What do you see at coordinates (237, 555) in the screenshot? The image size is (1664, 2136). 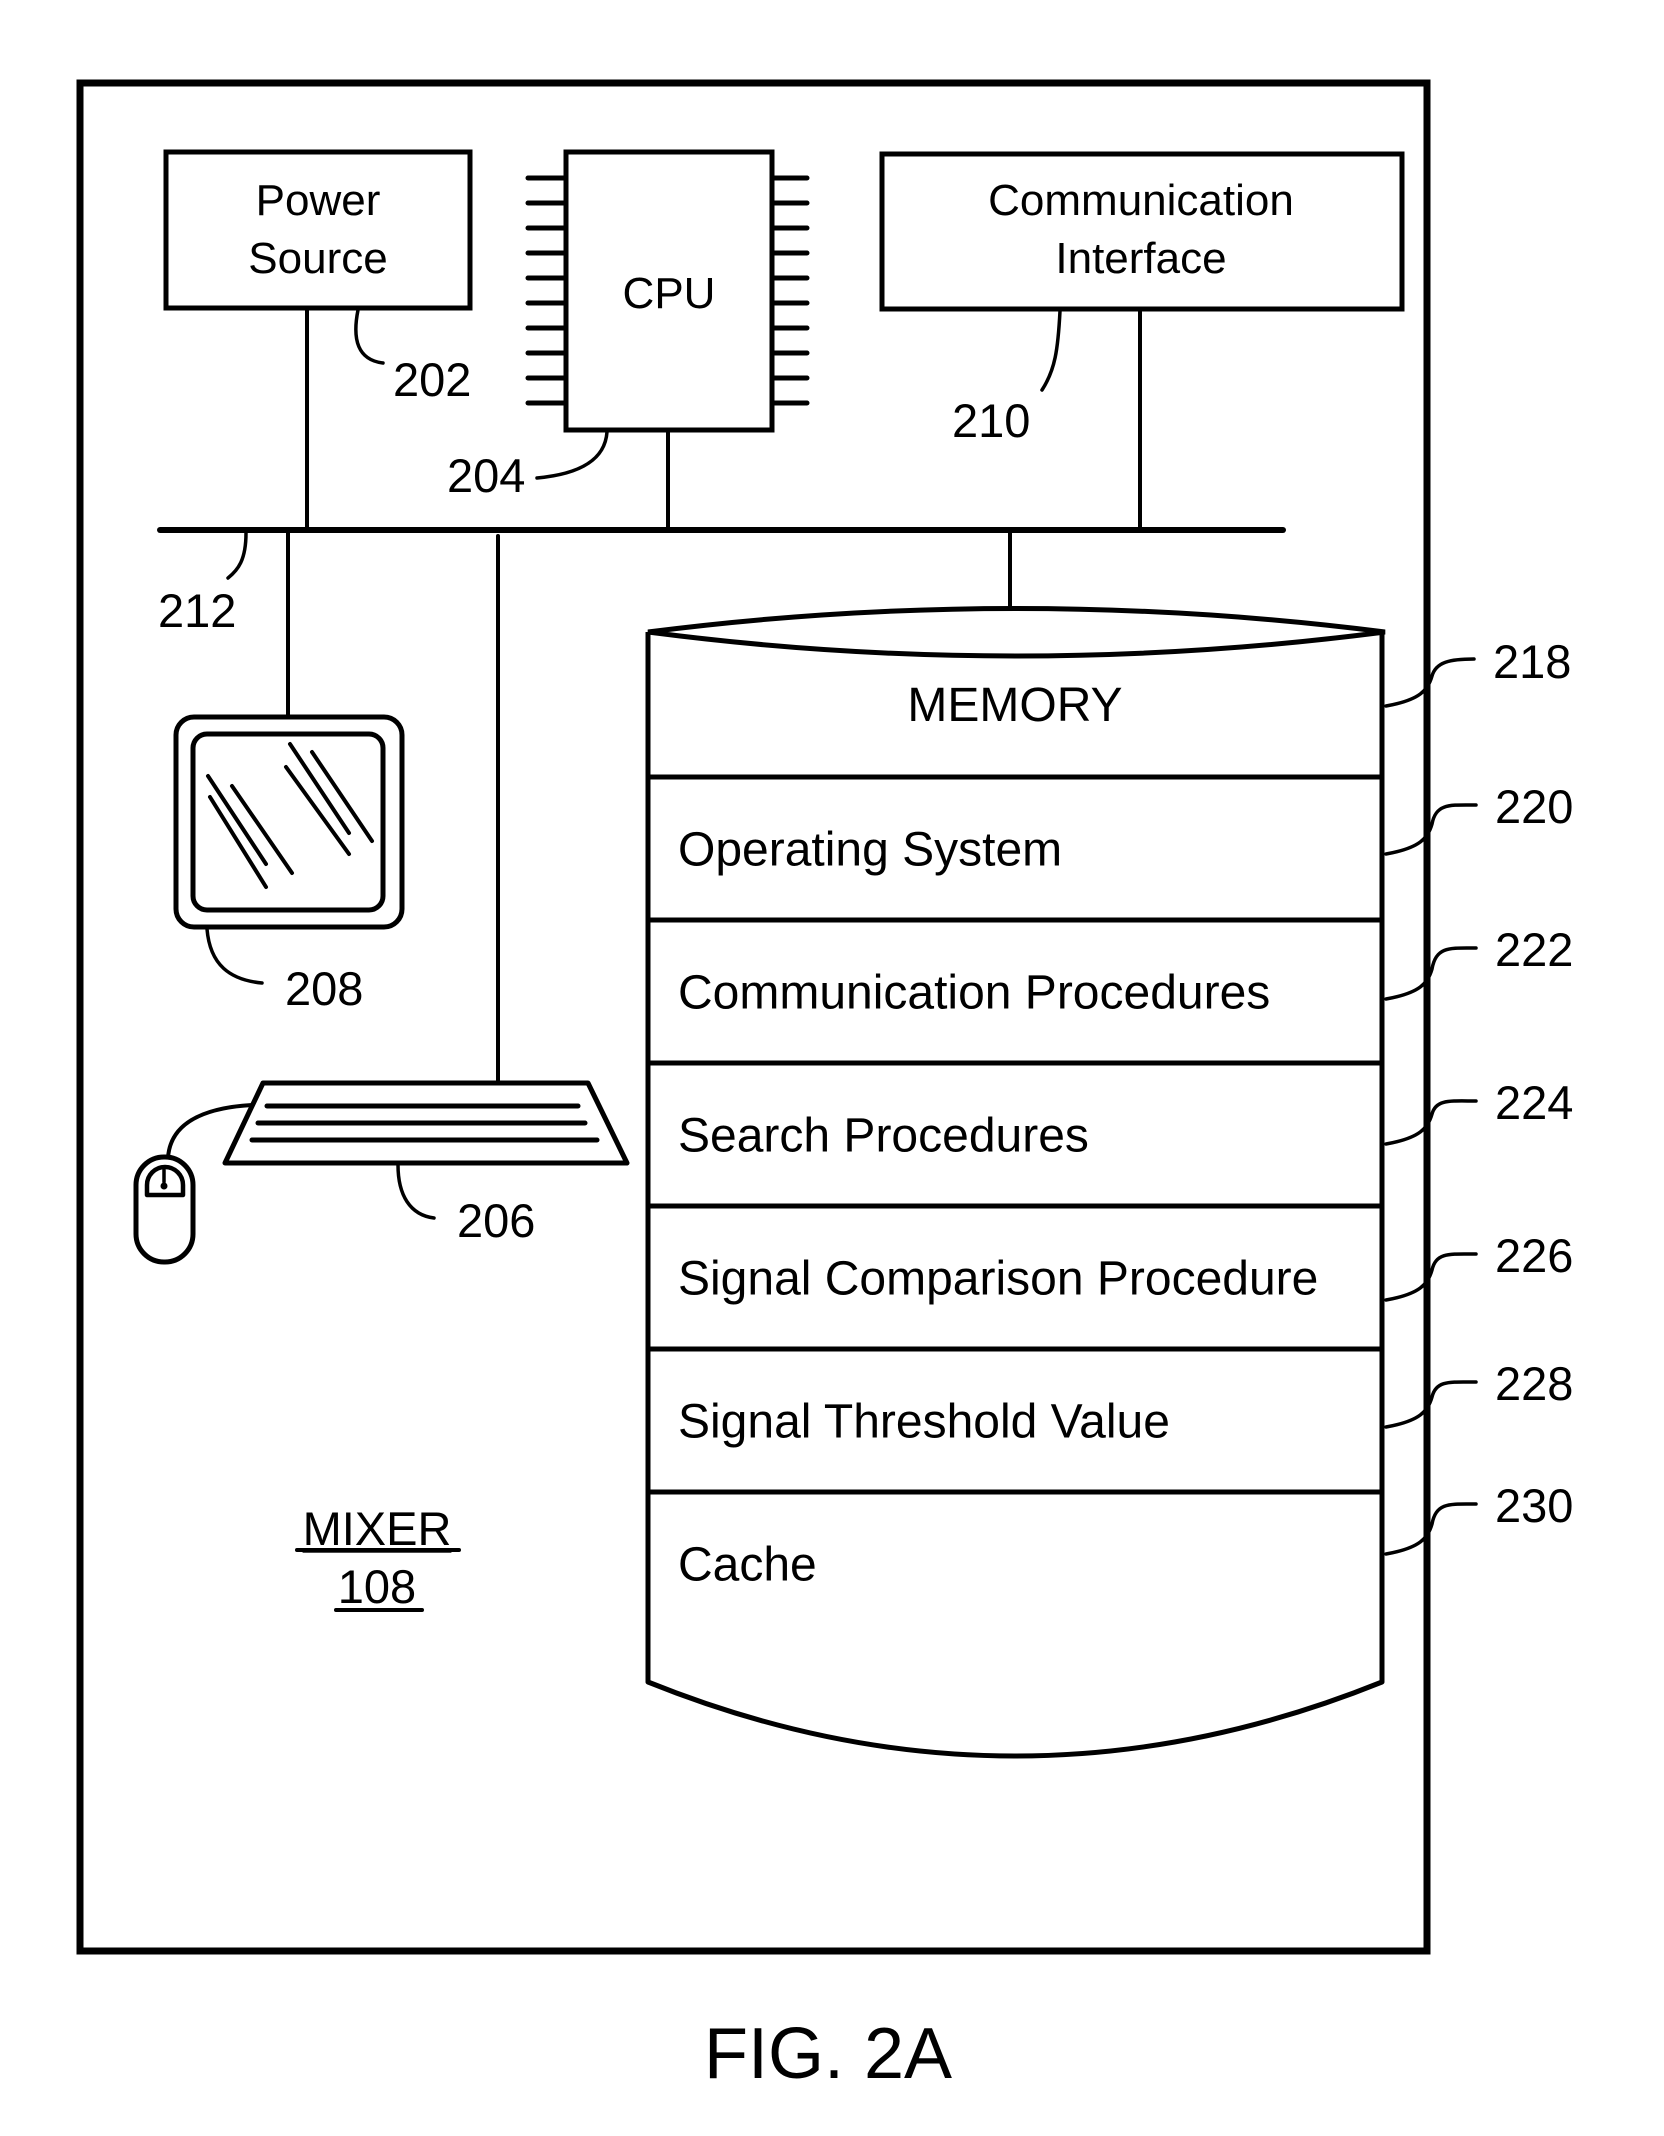 I see `bus-leader-line` at bounding box center [237, 555].